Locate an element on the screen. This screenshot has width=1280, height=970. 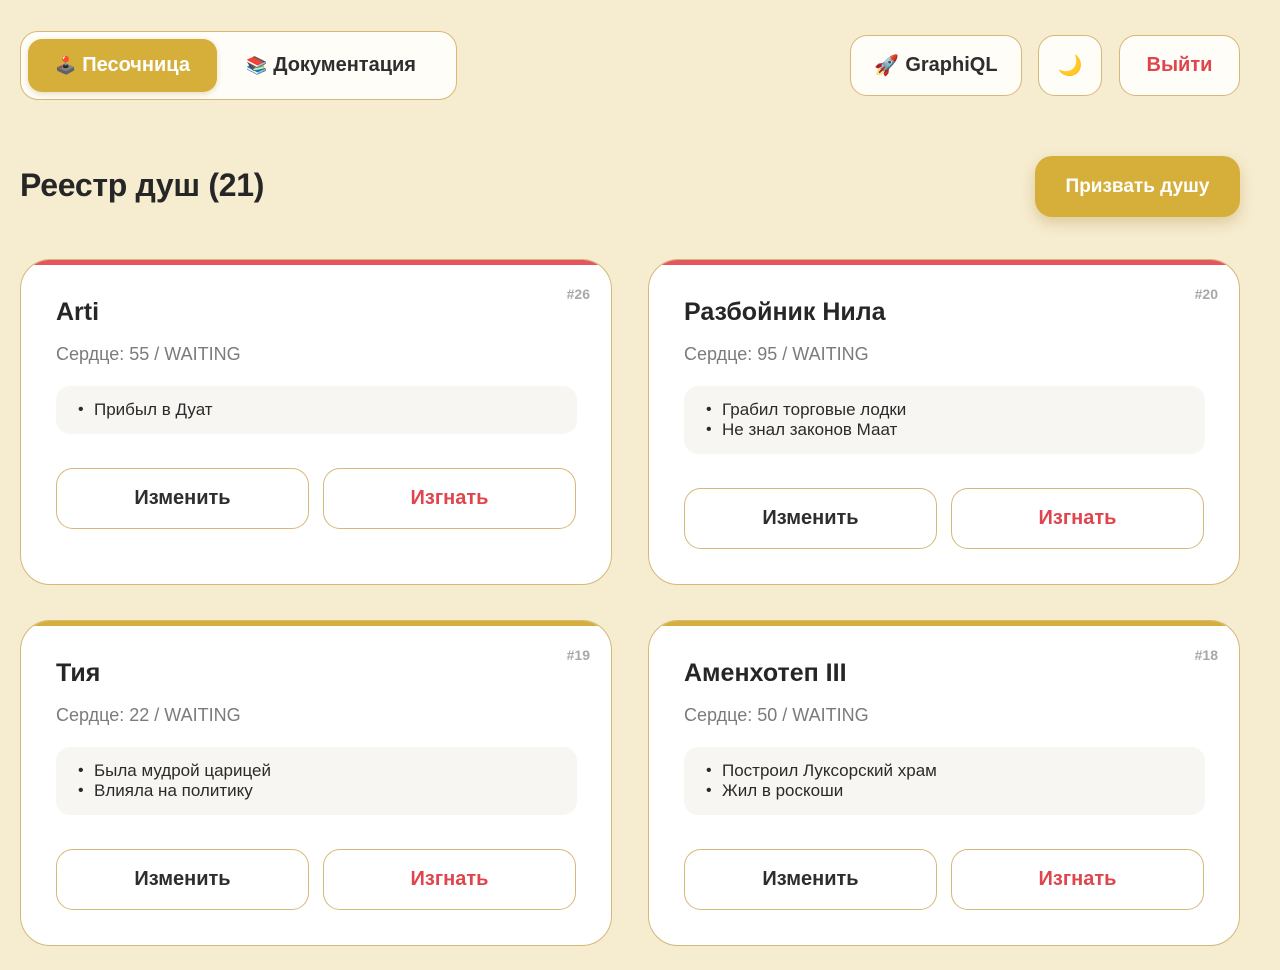
list-item: Была мудрой царицей is located at coordinates (316, 771).